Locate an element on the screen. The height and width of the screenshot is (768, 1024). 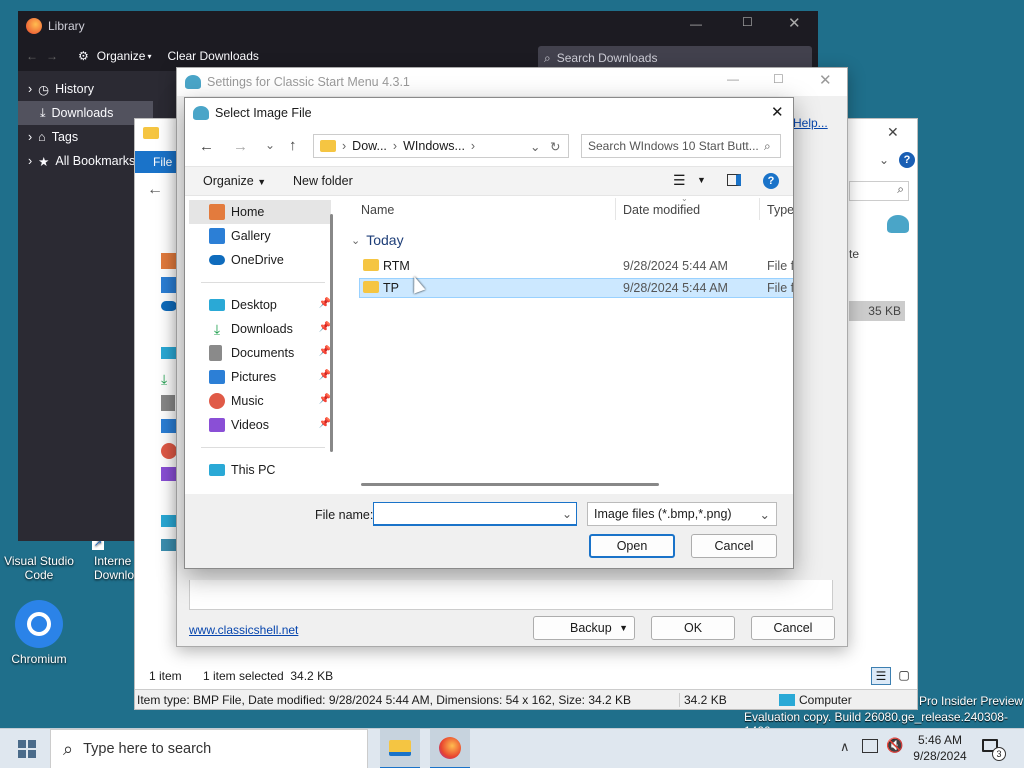
onedrive-icon is located at coordinates (169, 306).